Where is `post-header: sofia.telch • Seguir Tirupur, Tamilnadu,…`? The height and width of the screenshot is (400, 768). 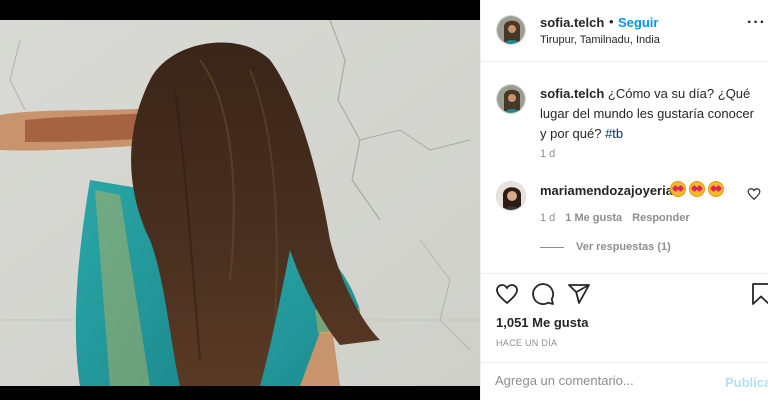
post-header: sofia.telch • Seguir Tirupur, Tamilnadu,… is located at coordinates (624, 31).